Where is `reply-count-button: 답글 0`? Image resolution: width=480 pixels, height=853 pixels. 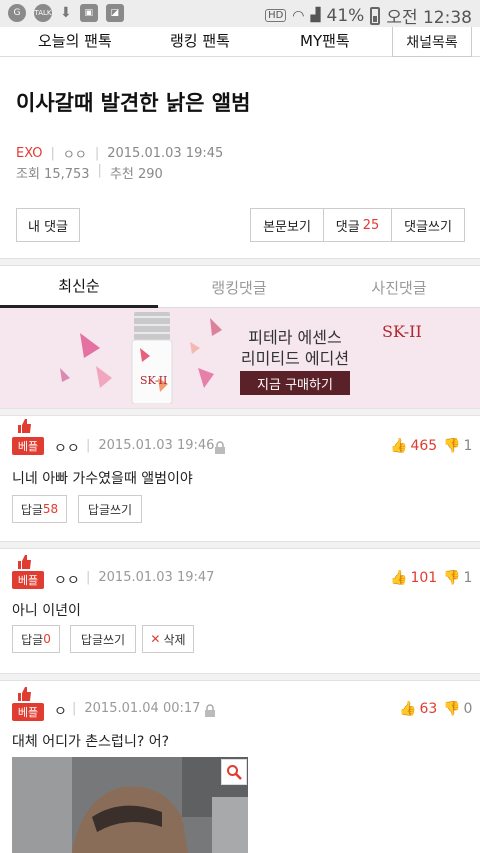
reply-count-button: 답글 0 is located at coordinates (36, 639).